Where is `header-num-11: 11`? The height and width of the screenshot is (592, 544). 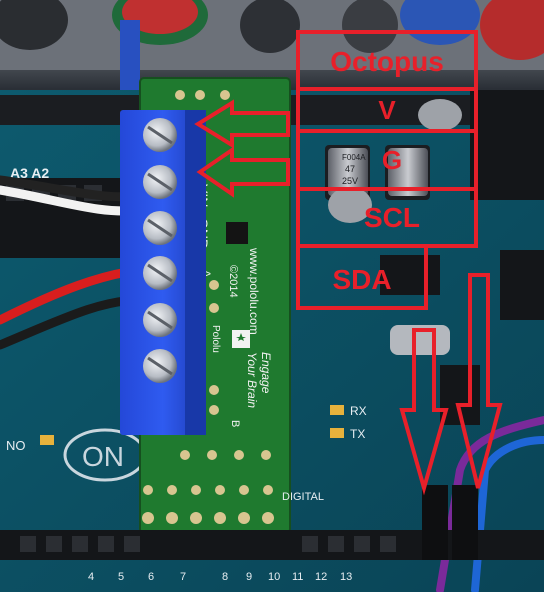
header-num-11: 11 is located at coordinates (297, 577).